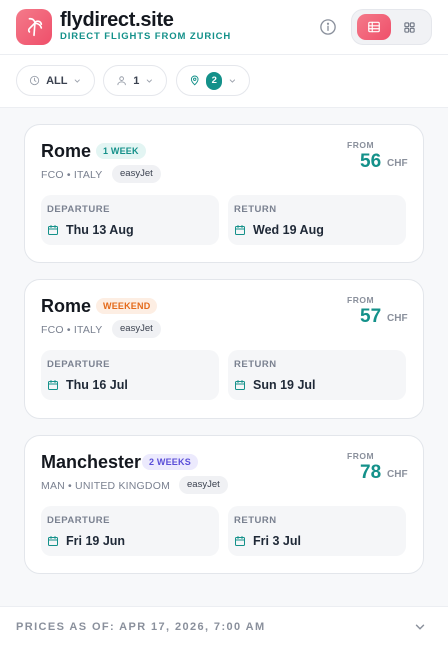 This screenshot has width=448, height=645. I want to click on departure-box: DEPARTURE Thu 16 Jul, so click(130, 375).